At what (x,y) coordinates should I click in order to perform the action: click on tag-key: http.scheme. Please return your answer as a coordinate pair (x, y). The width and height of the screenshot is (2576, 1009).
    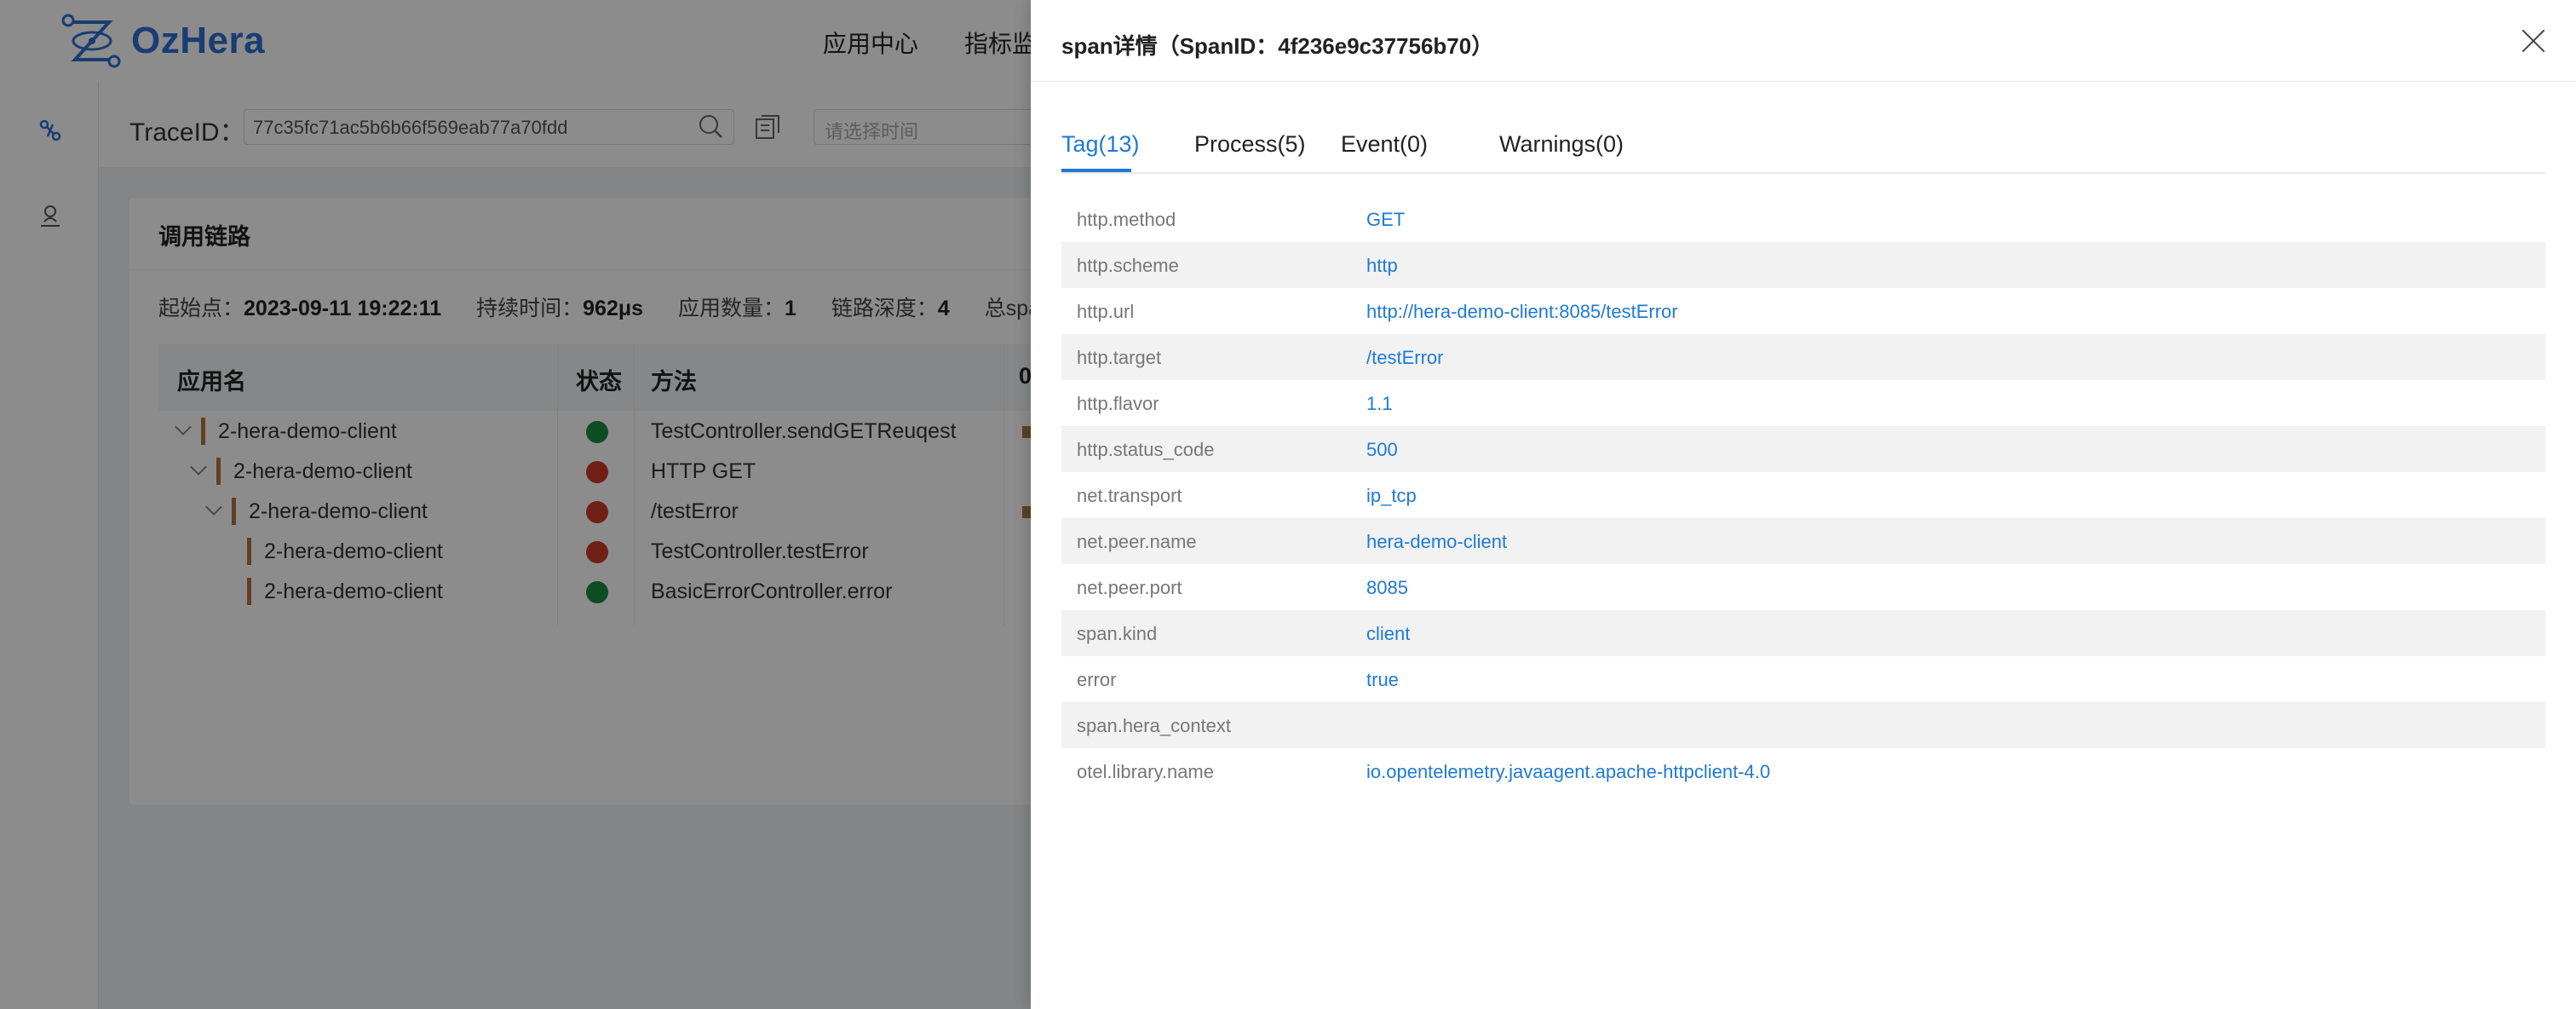
    Looking at the image, I should click on (1128, 265).